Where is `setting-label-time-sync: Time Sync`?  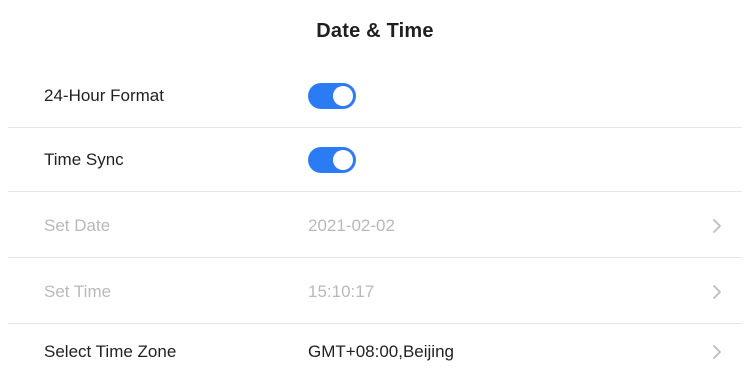
setting-label-time-sync: Time Sync is located at coordinates (84, 159).